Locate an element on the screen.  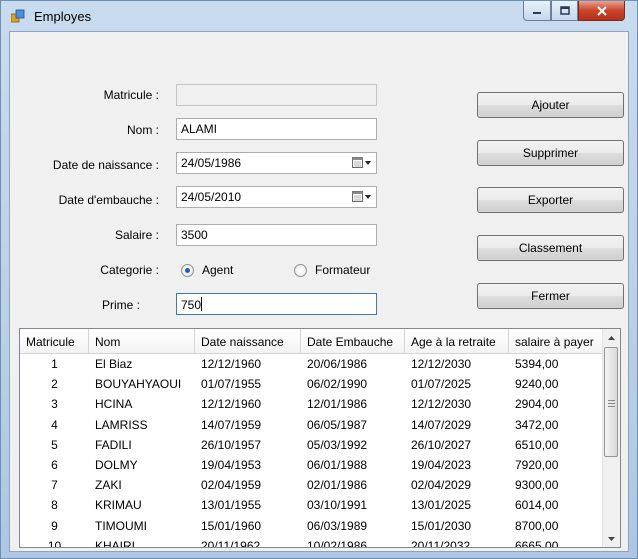
categorie-agent-radio: Agent is located at coordinates (207, 270).